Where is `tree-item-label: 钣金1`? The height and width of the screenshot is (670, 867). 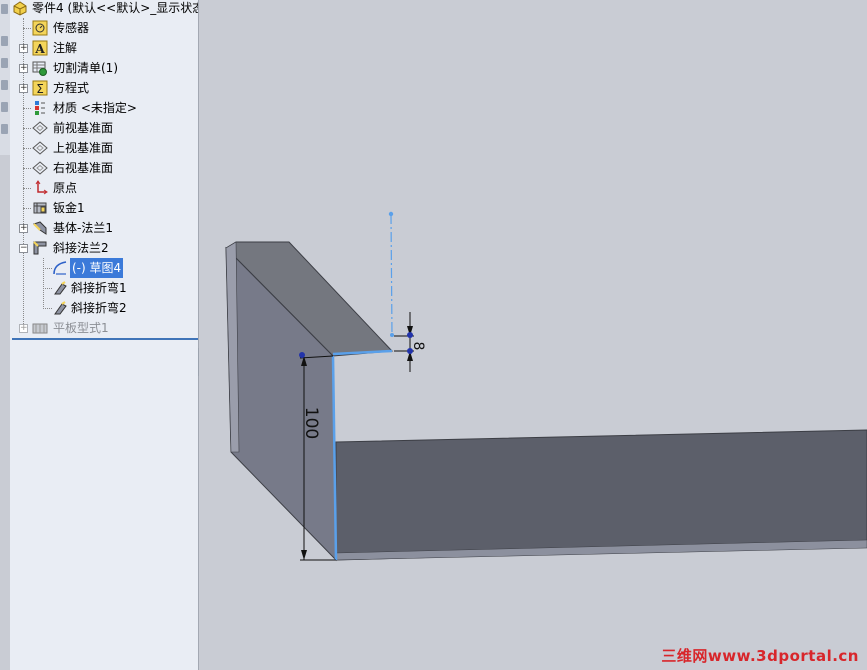
tree-item-label: 钣金1 is located at coordinates (69, 208).